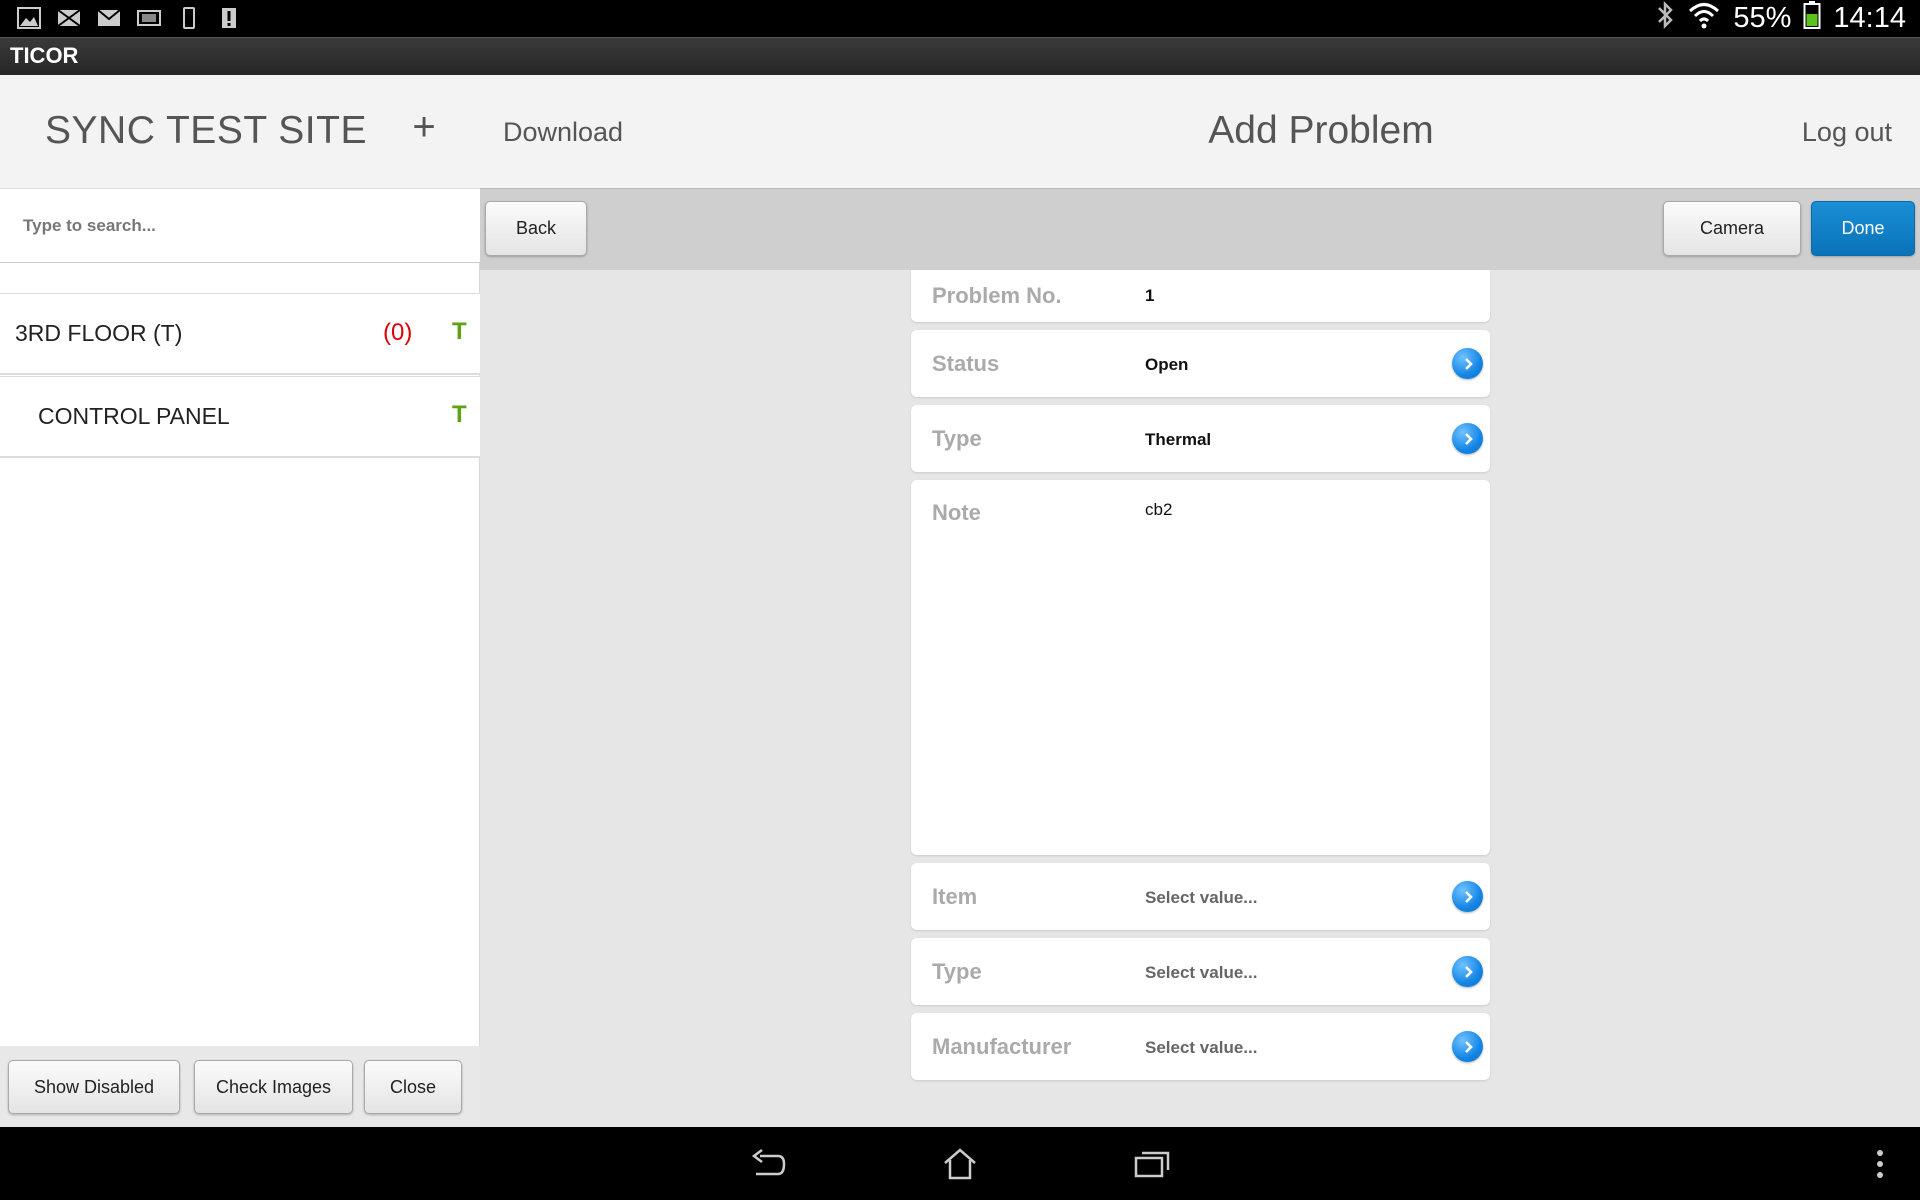 The image size is (1920, 1200). Describe the element at coordinates (955, 896) in the screenshot. I see `field-label: Item` at that location.